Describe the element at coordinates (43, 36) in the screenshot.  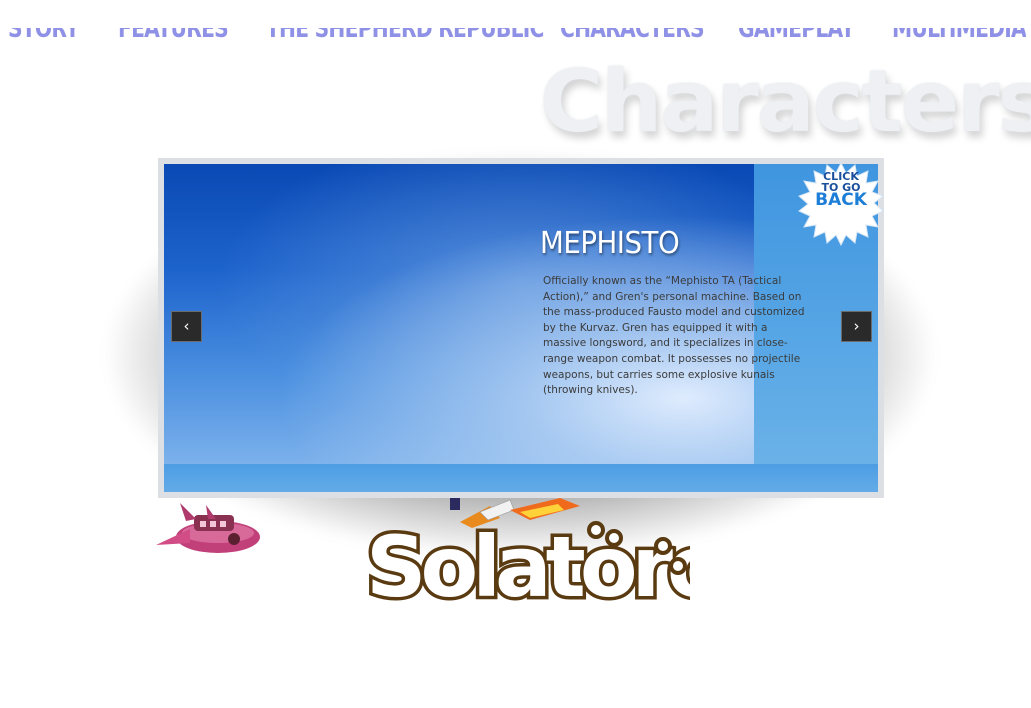
I see `nav-story: Story` at that location.